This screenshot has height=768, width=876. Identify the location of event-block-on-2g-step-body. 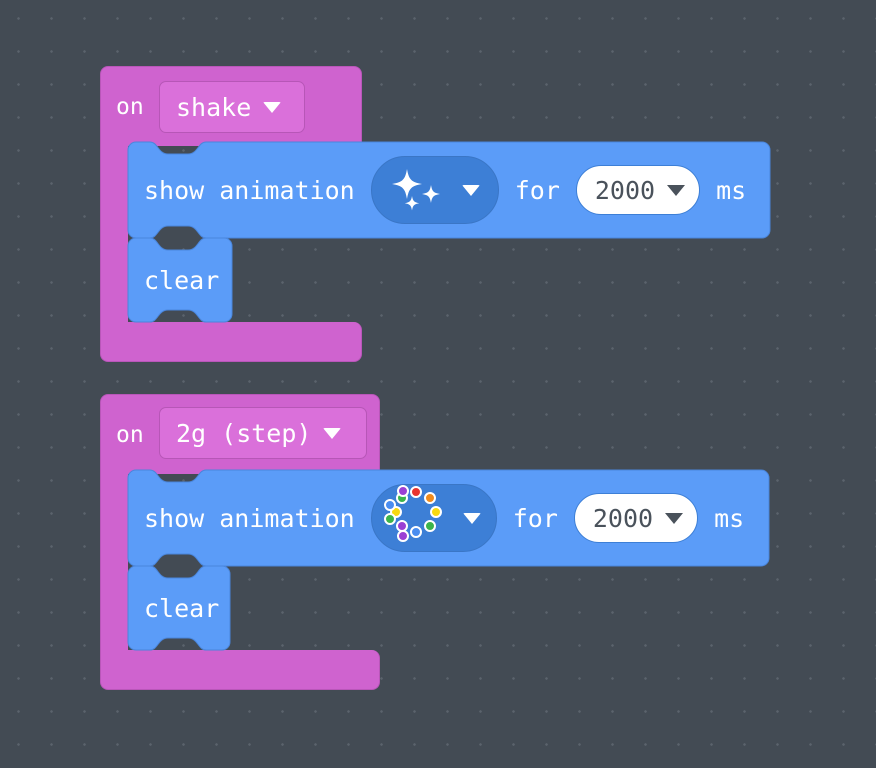
(114, 562).